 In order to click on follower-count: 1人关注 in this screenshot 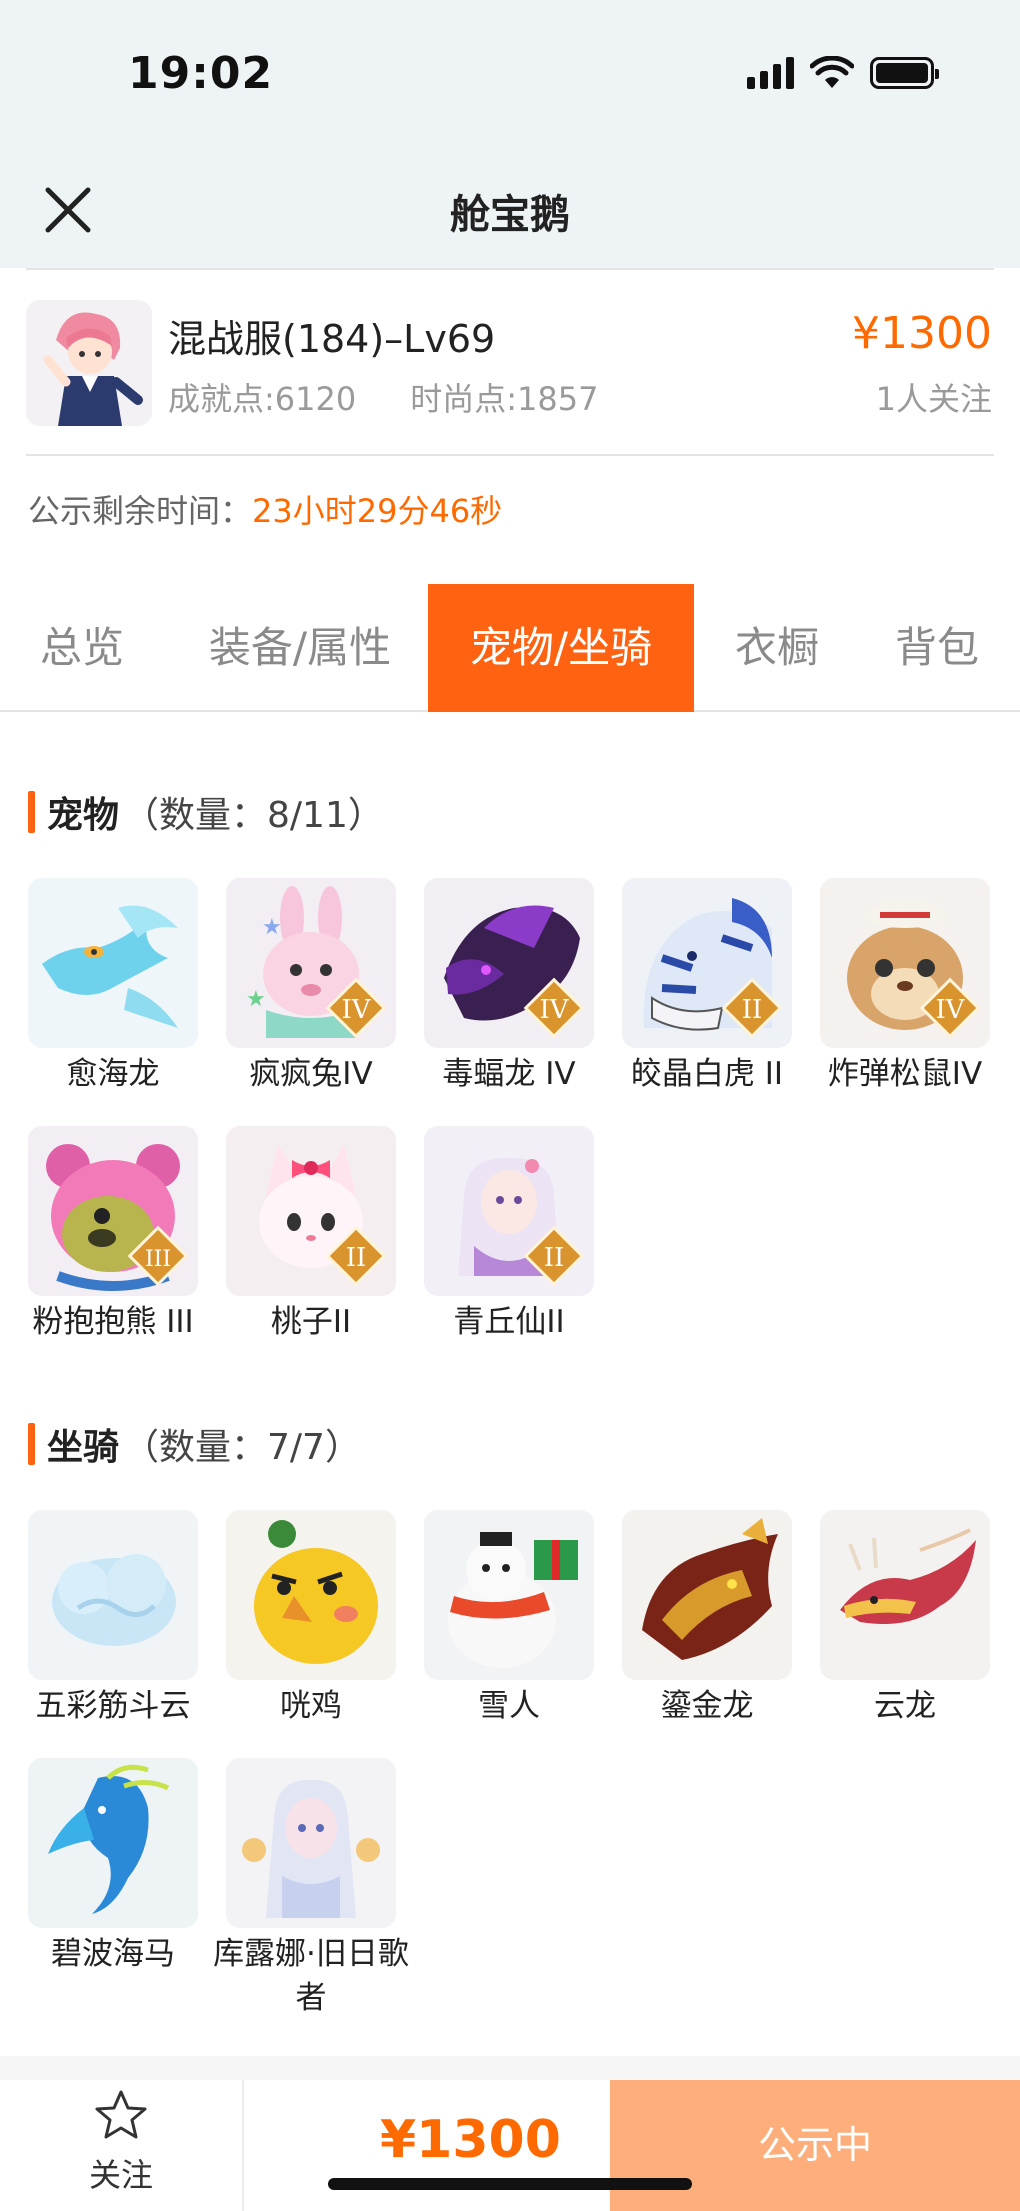, I will do `click(933, 399)`.